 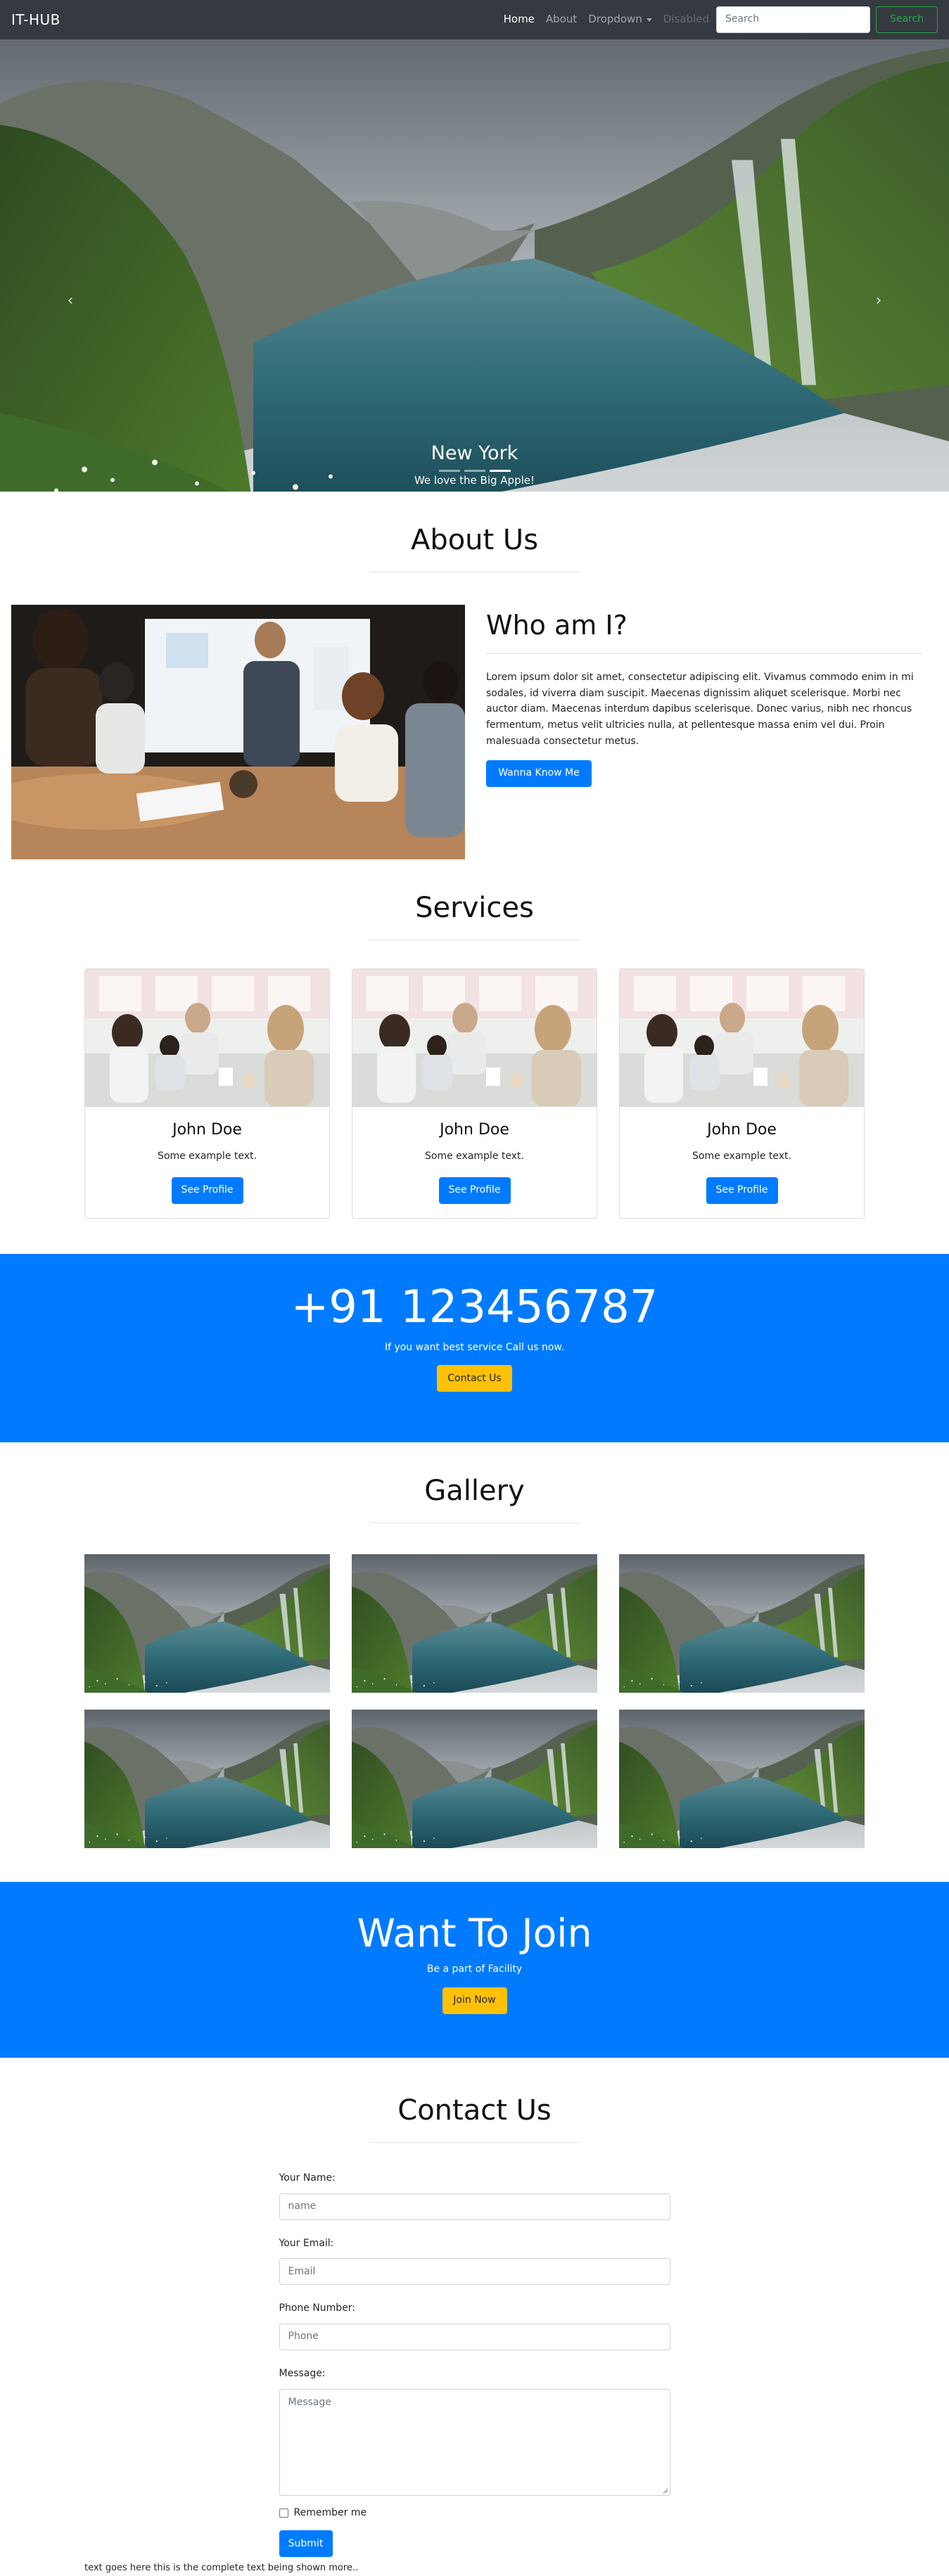 I want to click on phone-number: +91 123456787, so click(x=474, y=1307).